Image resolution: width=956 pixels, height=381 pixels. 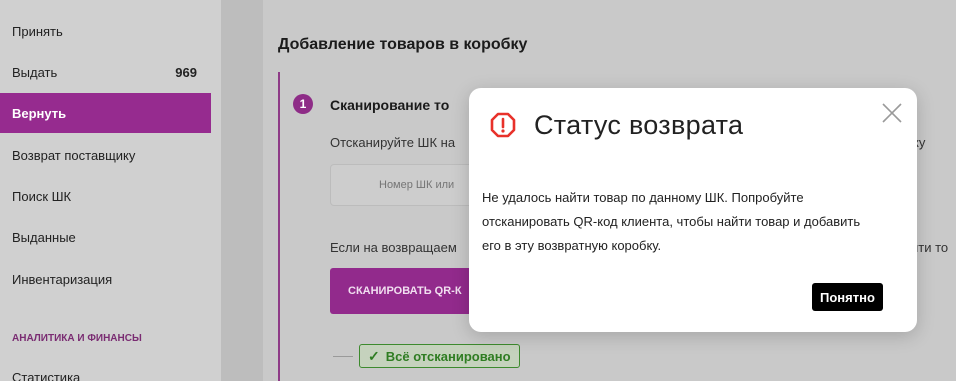 What do you see at coordinates (503, 125) in the screenshot?
I see `alert-hexagon-icon` at bounding box center [503, 125].